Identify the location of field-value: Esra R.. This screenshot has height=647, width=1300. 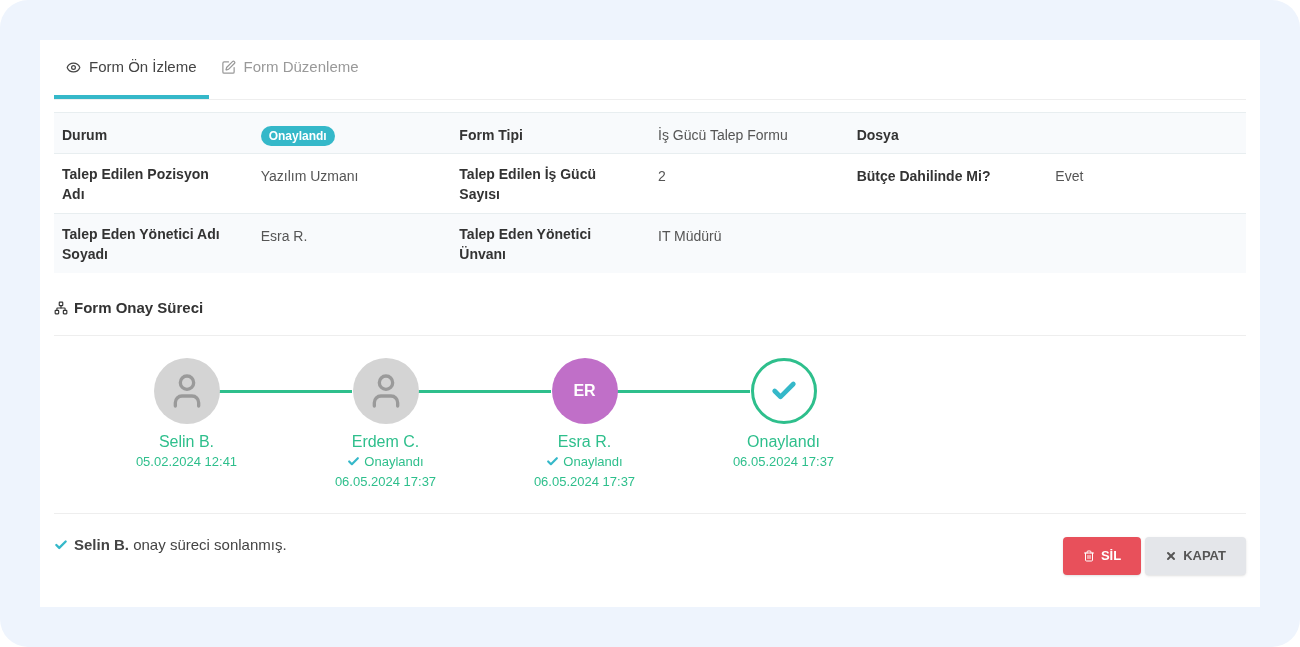
(284, 235).